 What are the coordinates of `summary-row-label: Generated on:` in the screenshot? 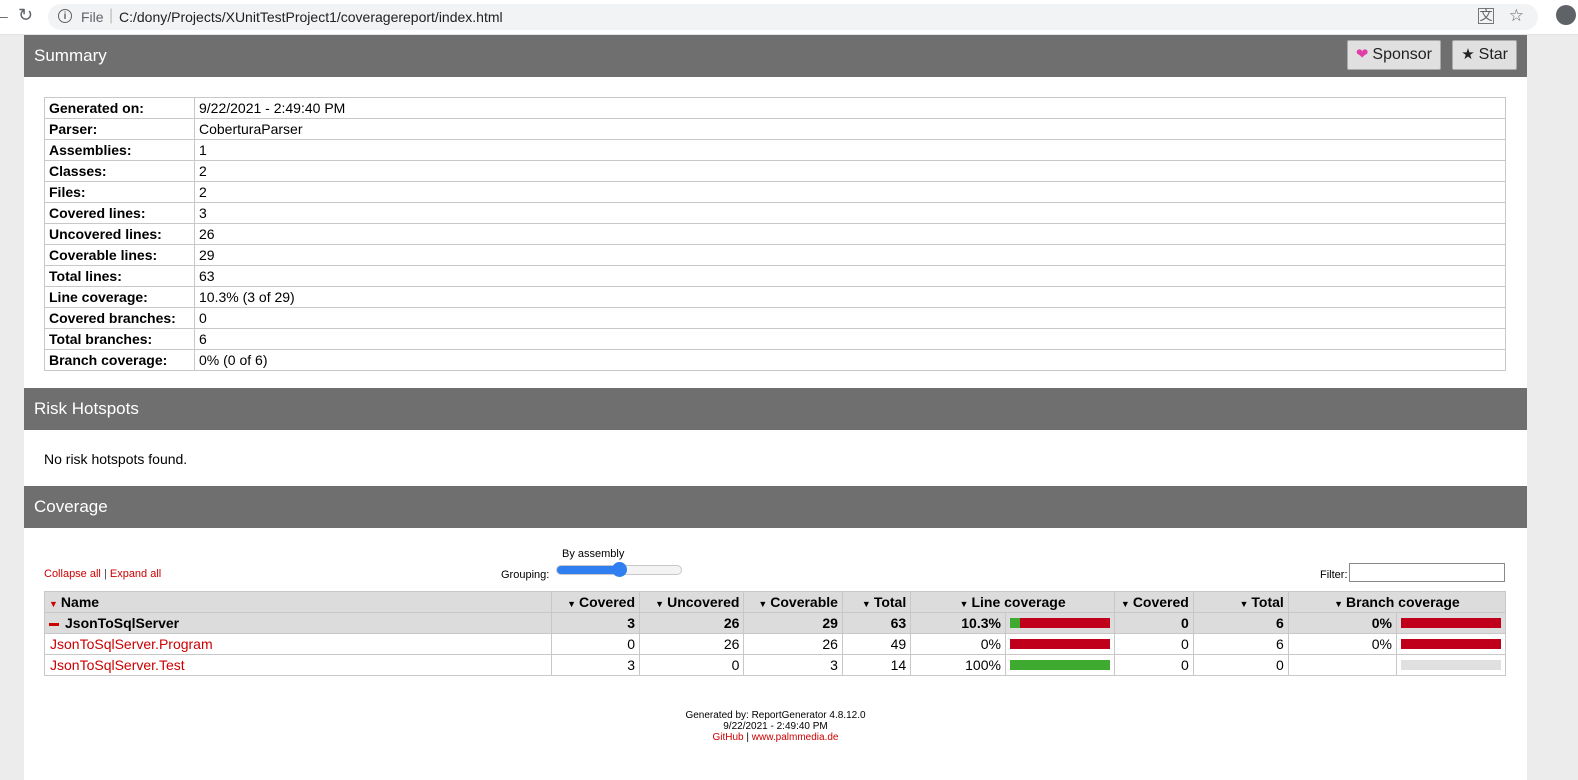 It's located at (119, 108).